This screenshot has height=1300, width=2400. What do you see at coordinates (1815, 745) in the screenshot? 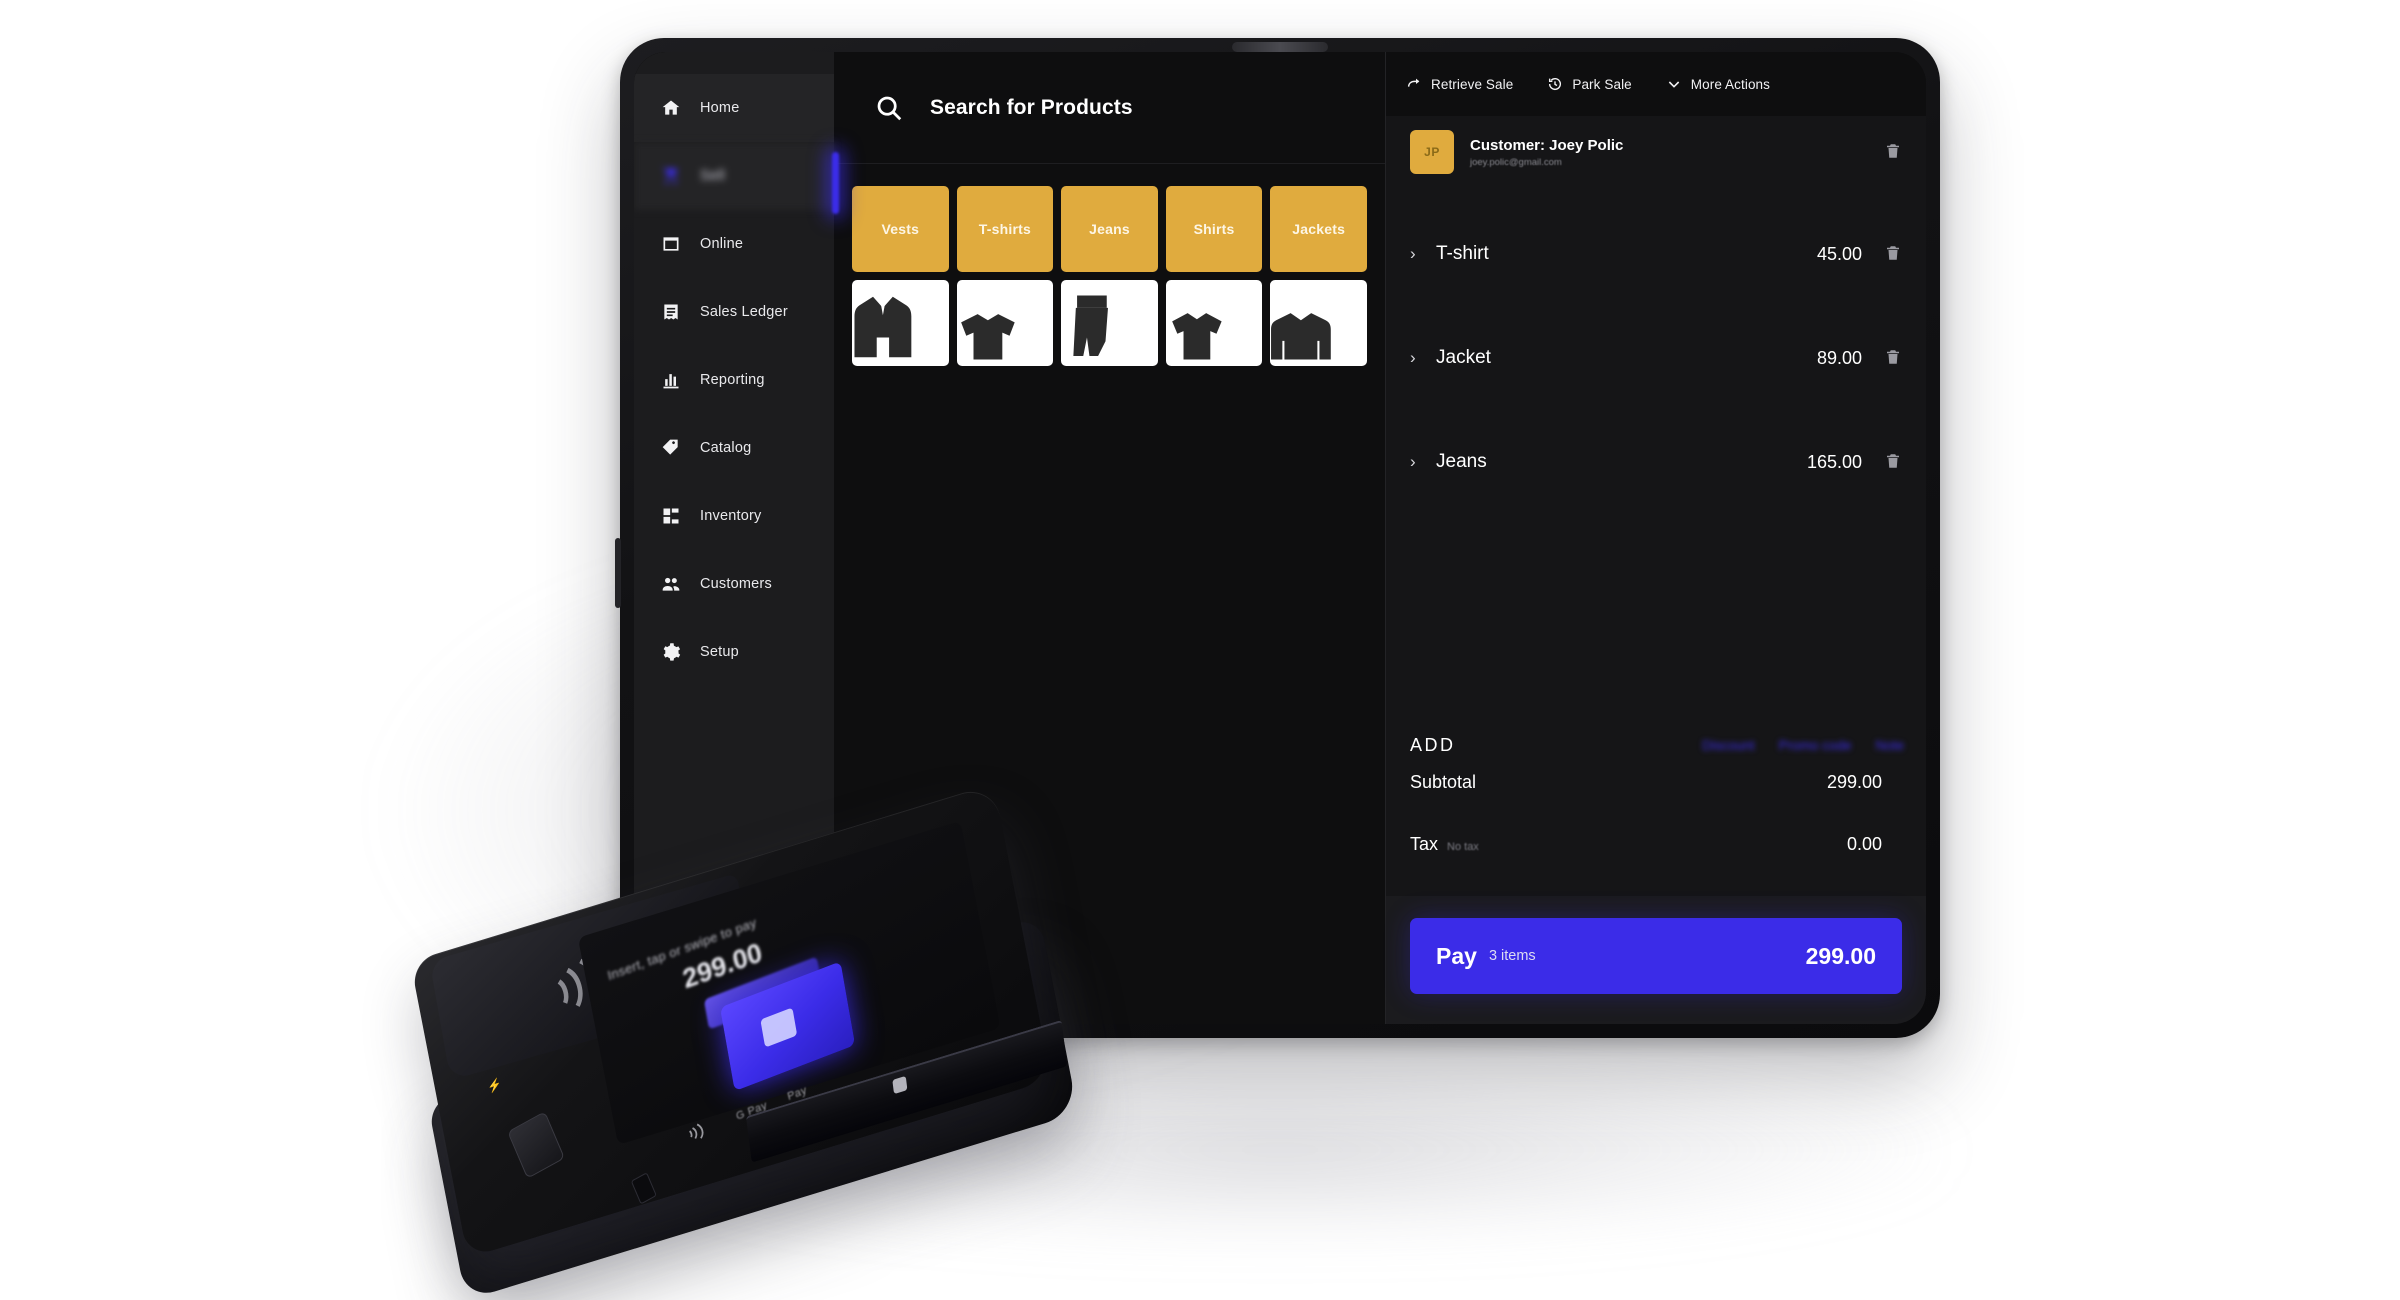
I see `add-promo-code-link: Promo code` at bounding box center [1815, 745].